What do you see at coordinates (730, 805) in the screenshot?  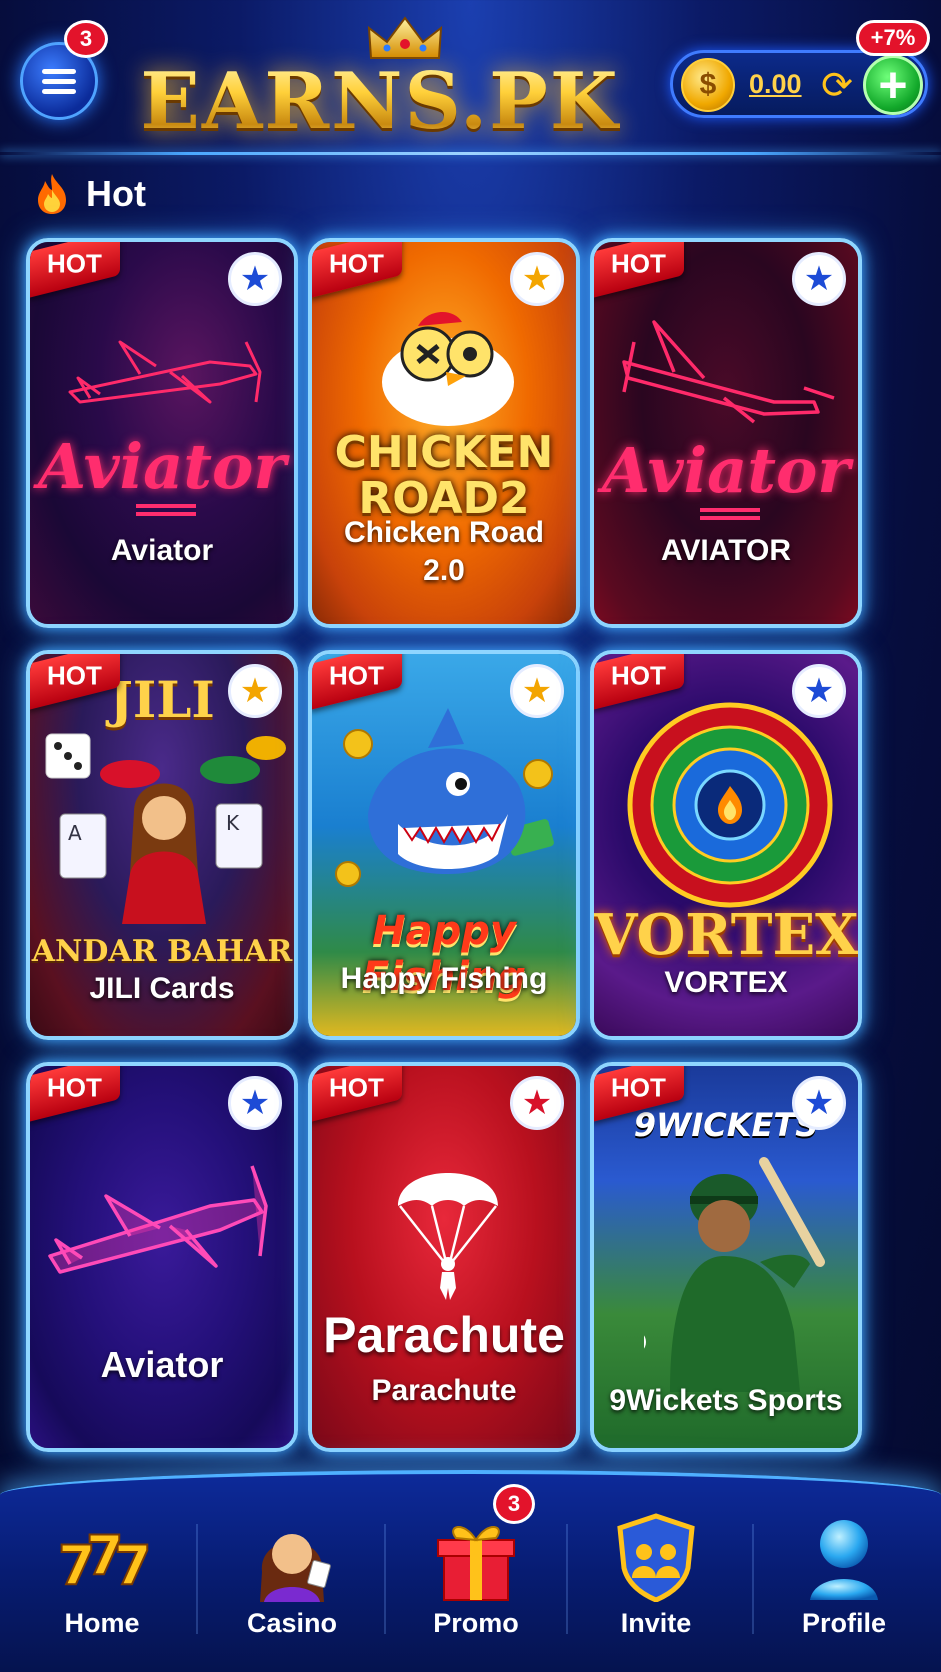 I see `vortex-wheel-icon` at bounding box center [730, 805].